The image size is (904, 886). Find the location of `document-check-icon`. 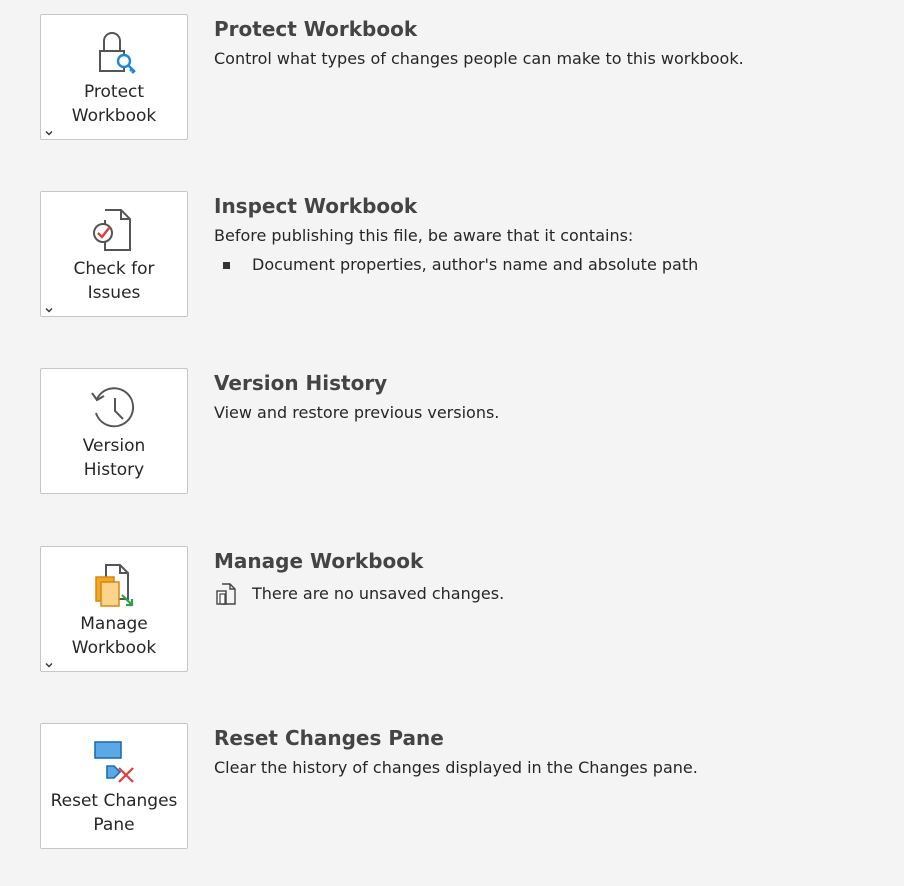

document-check-icon is located at coordinates (114, 232).